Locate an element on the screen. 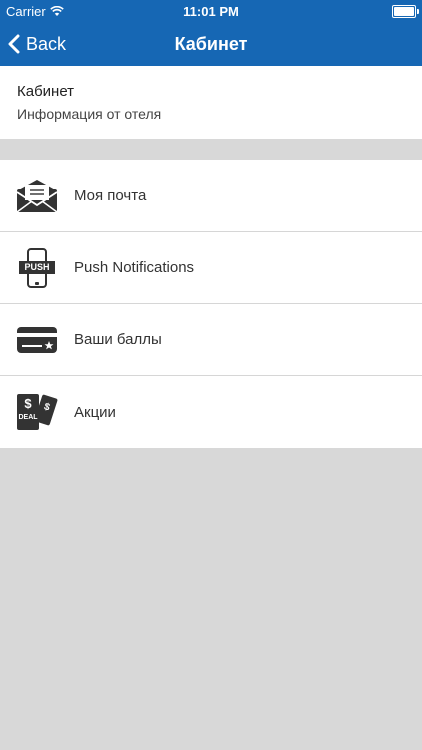 Image resolution: width=422 pixels, height=750 pixels. back-label: Back is located at coordinates (46, 43).